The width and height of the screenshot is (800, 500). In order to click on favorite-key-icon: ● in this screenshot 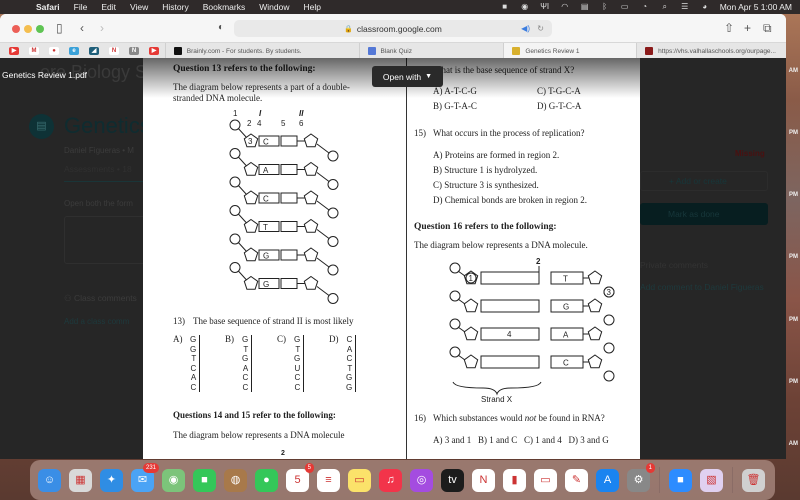, I will do `click(54, 50)`.